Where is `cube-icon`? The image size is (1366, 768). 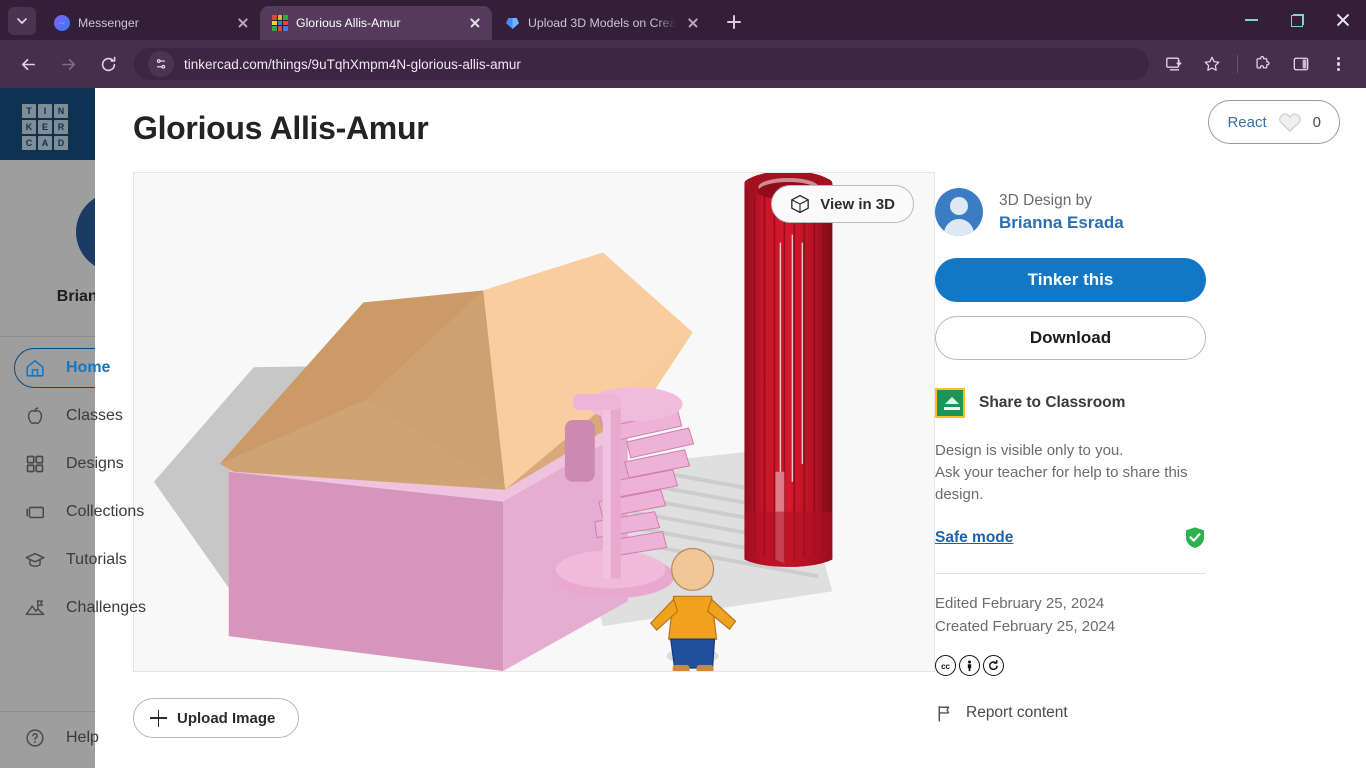 cube-icon is located at coordinates (800, 204).